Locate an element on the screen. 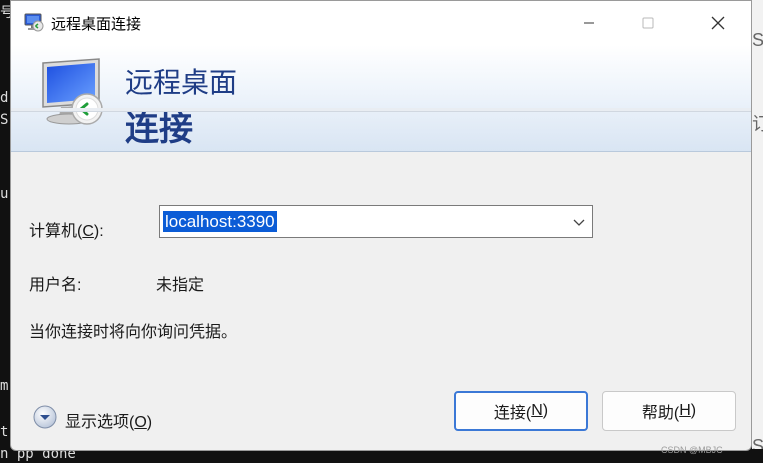  bg-fragment: u is located at coordinates (4, 194).